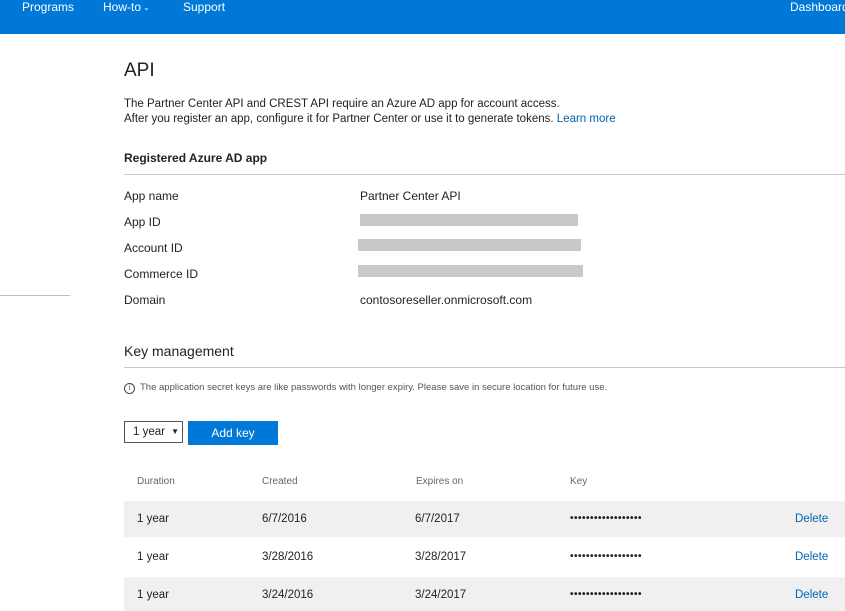  Describe the element at coordinates (280, 481) in the screenshot. I see `column-header-created: Created` at that location.